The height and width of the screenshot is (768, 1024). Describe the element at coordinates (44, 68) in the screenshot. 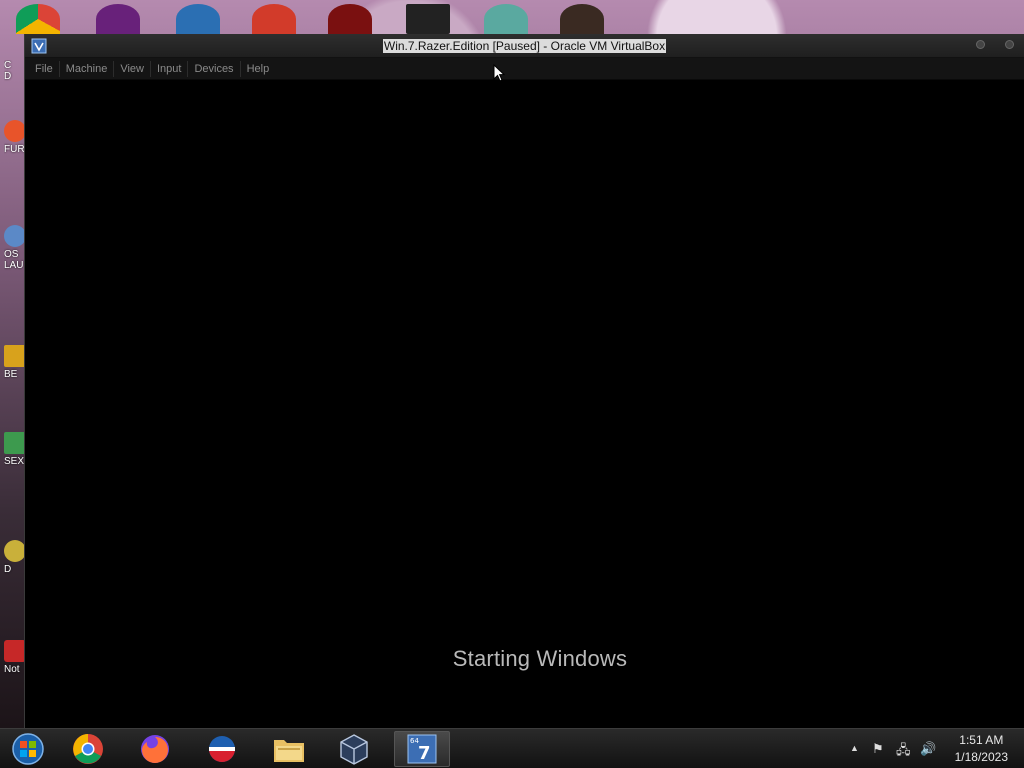

I see `menu-file: File` at that location.